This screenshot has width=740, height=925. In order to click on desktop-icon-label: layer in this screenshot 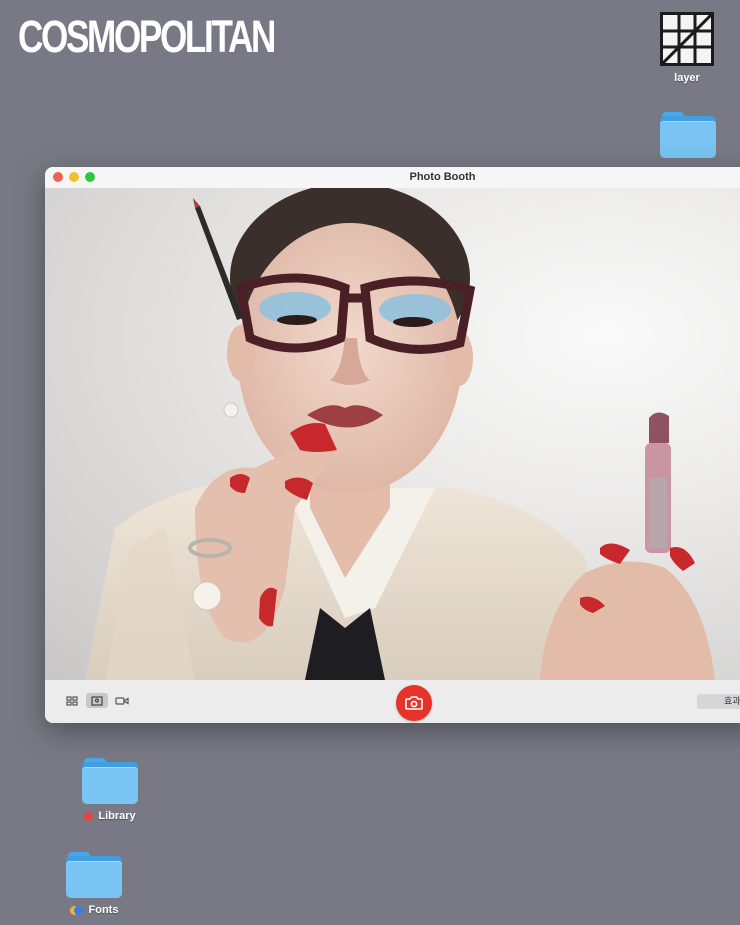, I will do `click(687, 78)`.